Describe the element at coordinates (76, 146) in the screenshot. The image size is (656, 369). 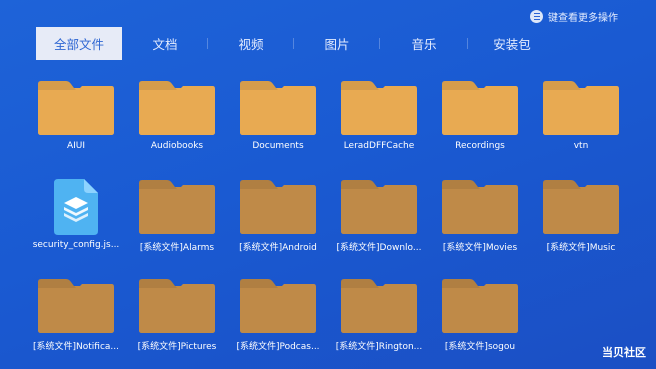
I see `file-name: AIUI` at that location.